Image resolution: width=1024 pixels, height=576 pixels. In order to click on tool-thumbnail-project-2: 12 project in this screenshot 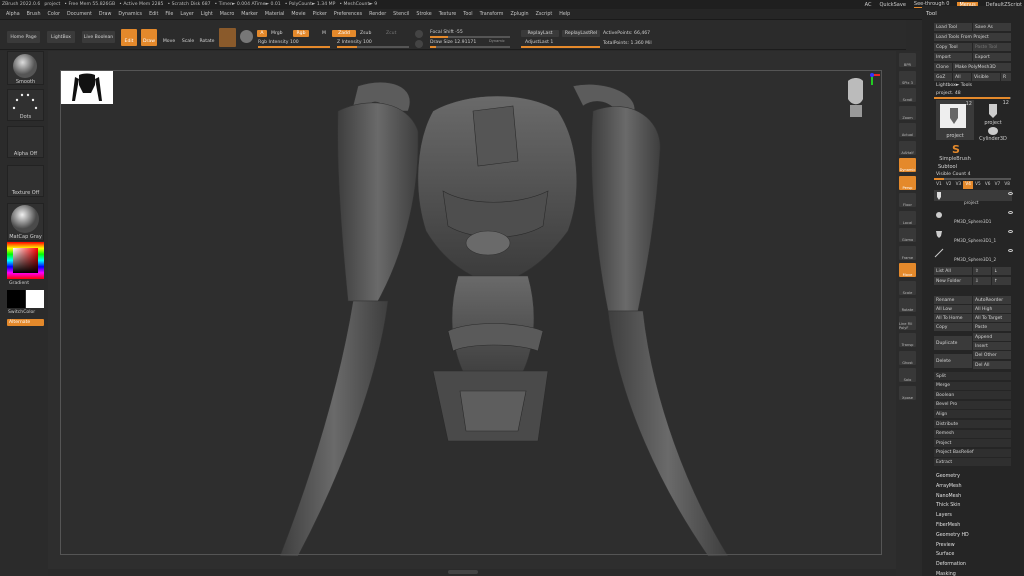, I will do `click(993, 113)`.